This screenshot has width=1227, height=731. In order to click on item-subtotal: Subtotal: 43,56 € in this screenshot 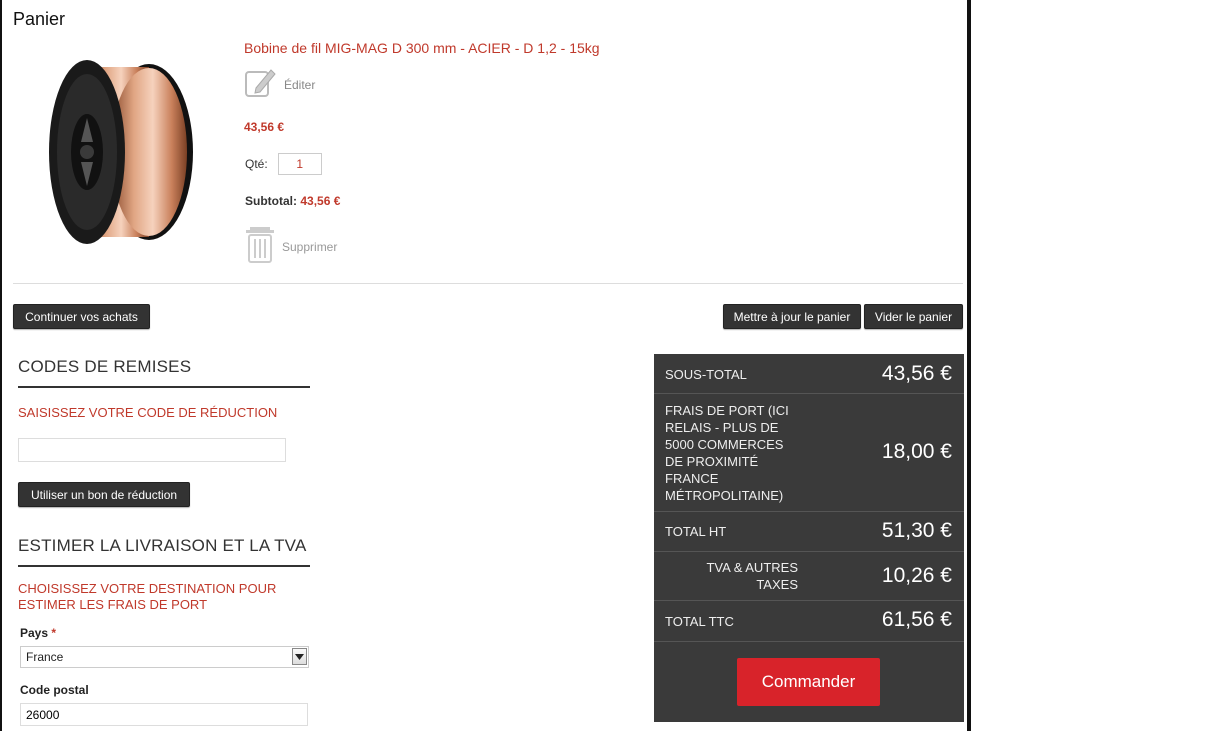, I will do `click(292, 201)`.